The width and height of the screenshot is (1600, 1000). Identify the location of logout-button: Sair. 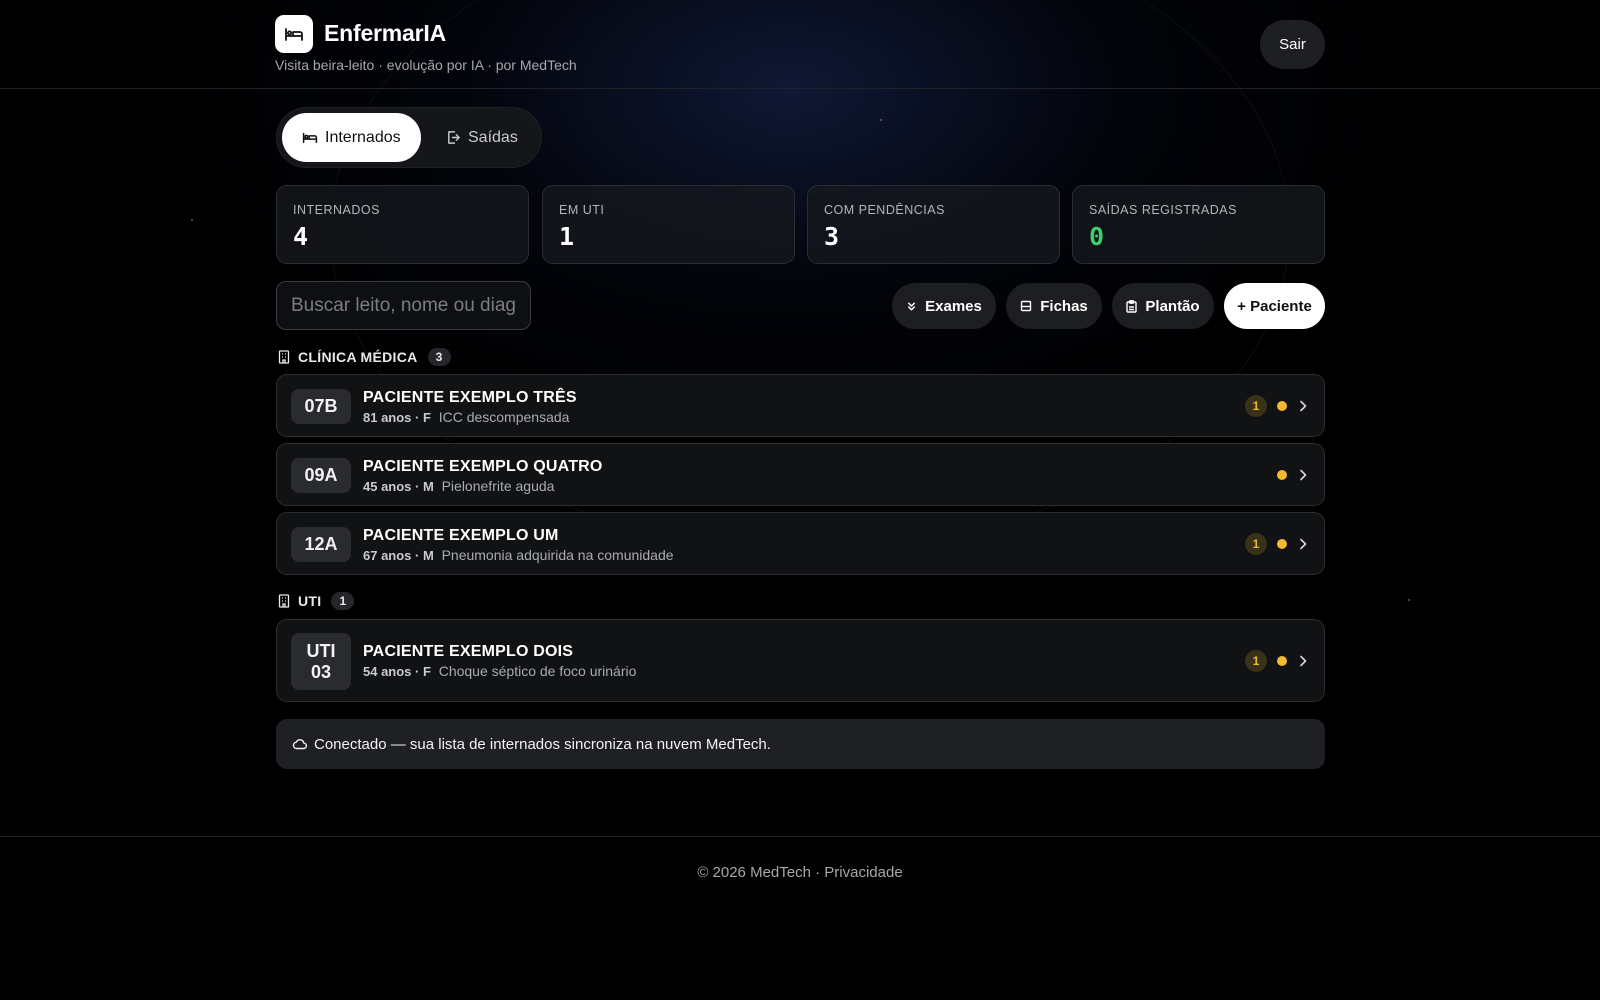
(1292, 44).